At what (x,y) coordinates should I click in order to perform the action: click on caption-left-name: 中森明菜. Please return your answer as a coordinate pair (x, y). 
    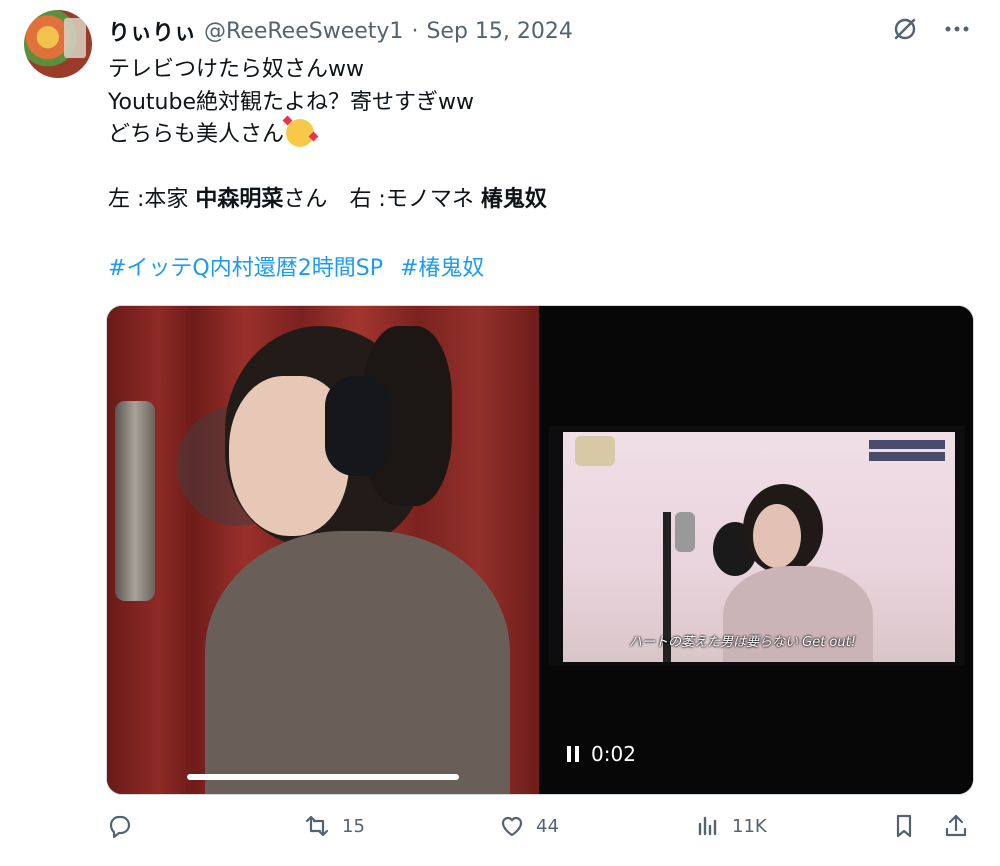
    Looking at the image, I should click on (239, 199).